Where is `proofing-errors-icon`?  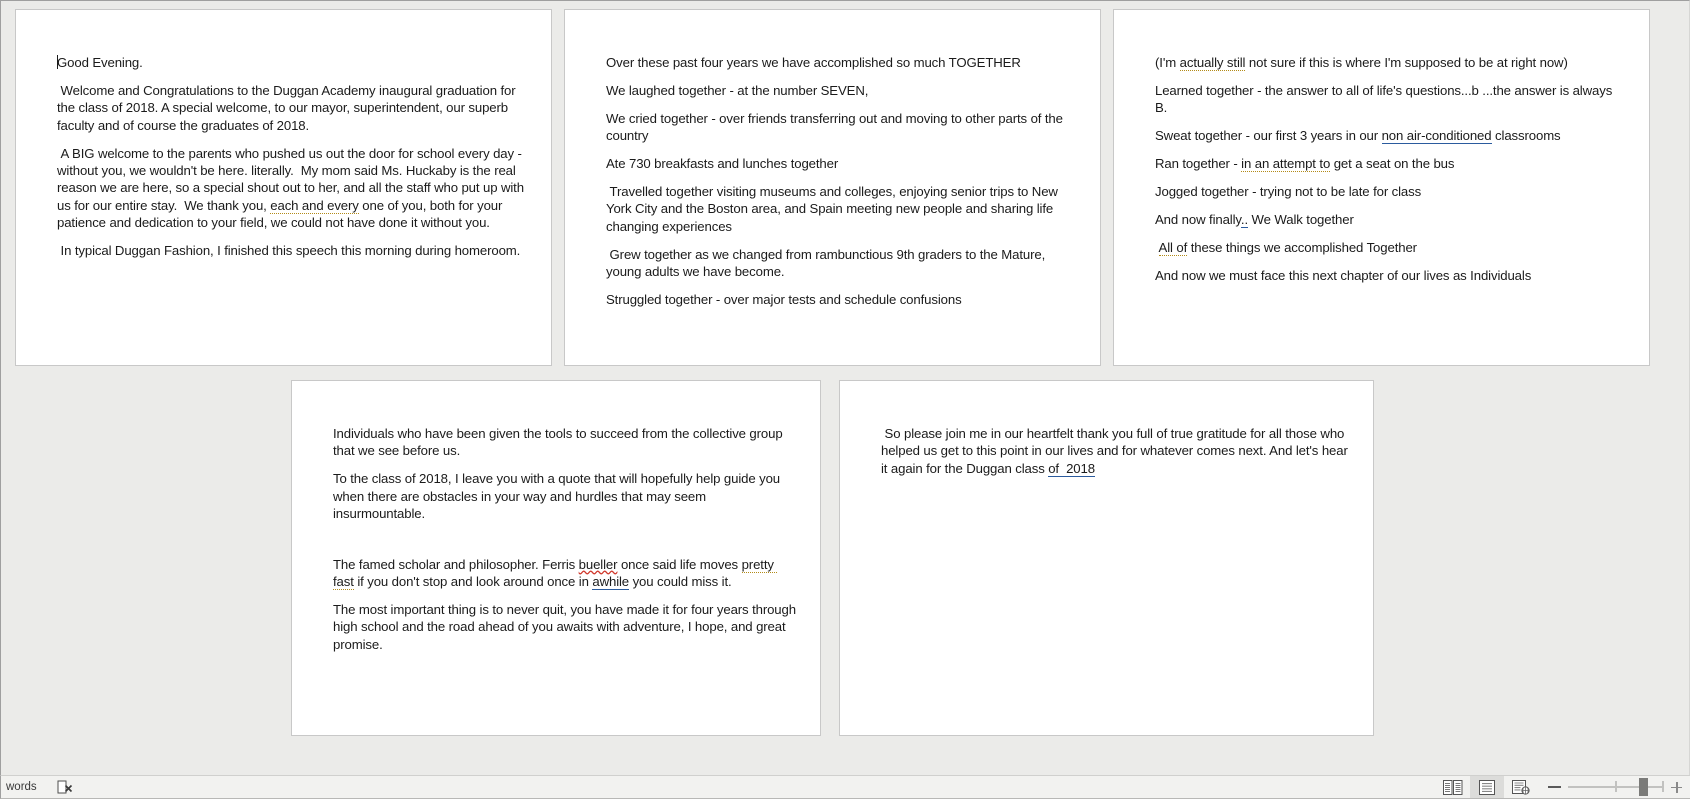 proofing-errors-icon is located at coordinates (65, 787).